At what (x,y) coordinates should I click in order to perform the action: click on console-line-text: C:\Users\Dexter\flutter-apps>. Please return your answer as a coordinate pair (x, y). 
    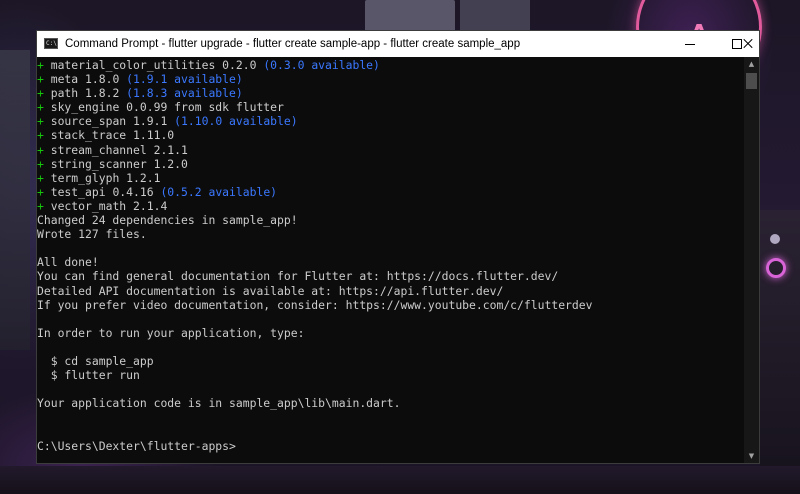
    Looking at the image, I should click on (136, 445).